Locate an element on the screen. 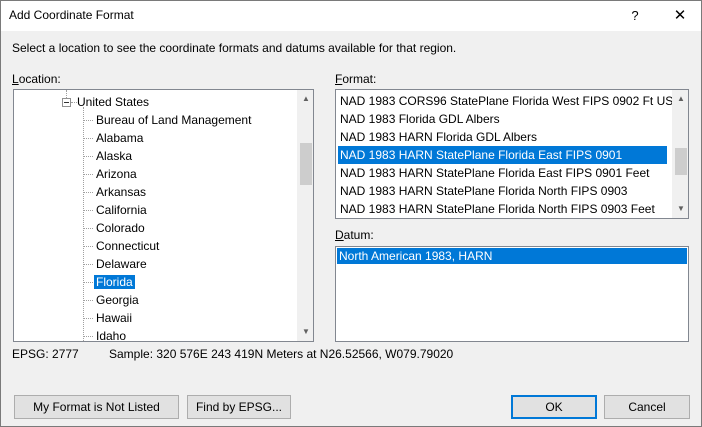 The height and width of the screenshot is (427, 702). tree-item-label: Georgia is located at coordinates (117, 300).